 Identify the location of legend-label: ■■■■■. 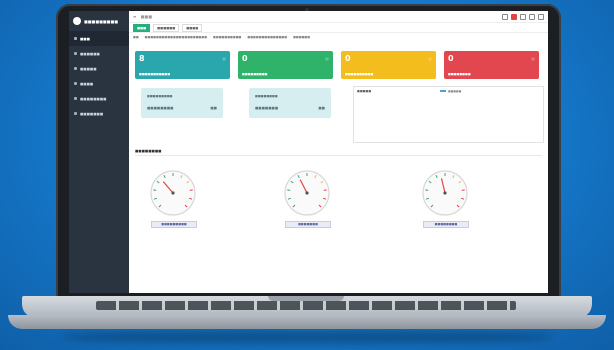
(455, 91).